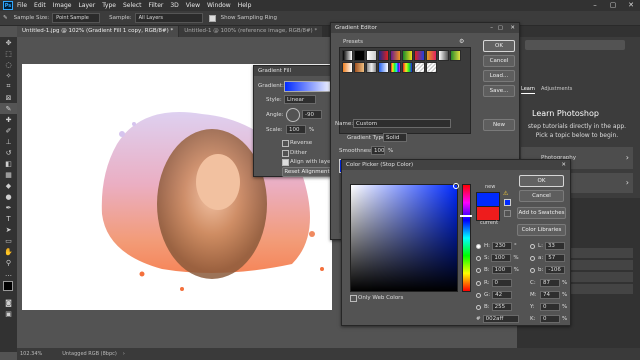 This screenshot has width=640, height=360. What do you see at coordinates (550, 319) in the screenshot?
I see `k-input: 0` at bounding box center [550, 319].